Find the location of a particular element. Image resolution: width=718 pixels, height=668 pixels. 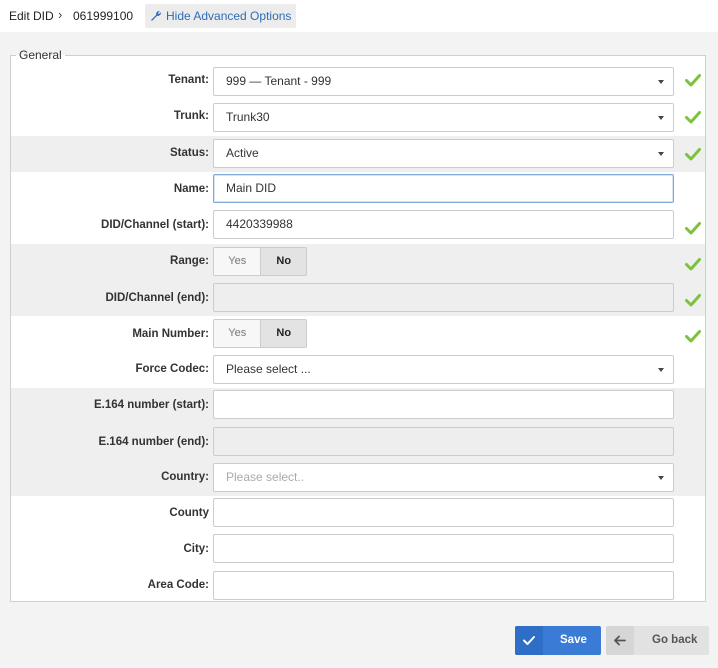

county-row: County is located at coordinates (358, 514).